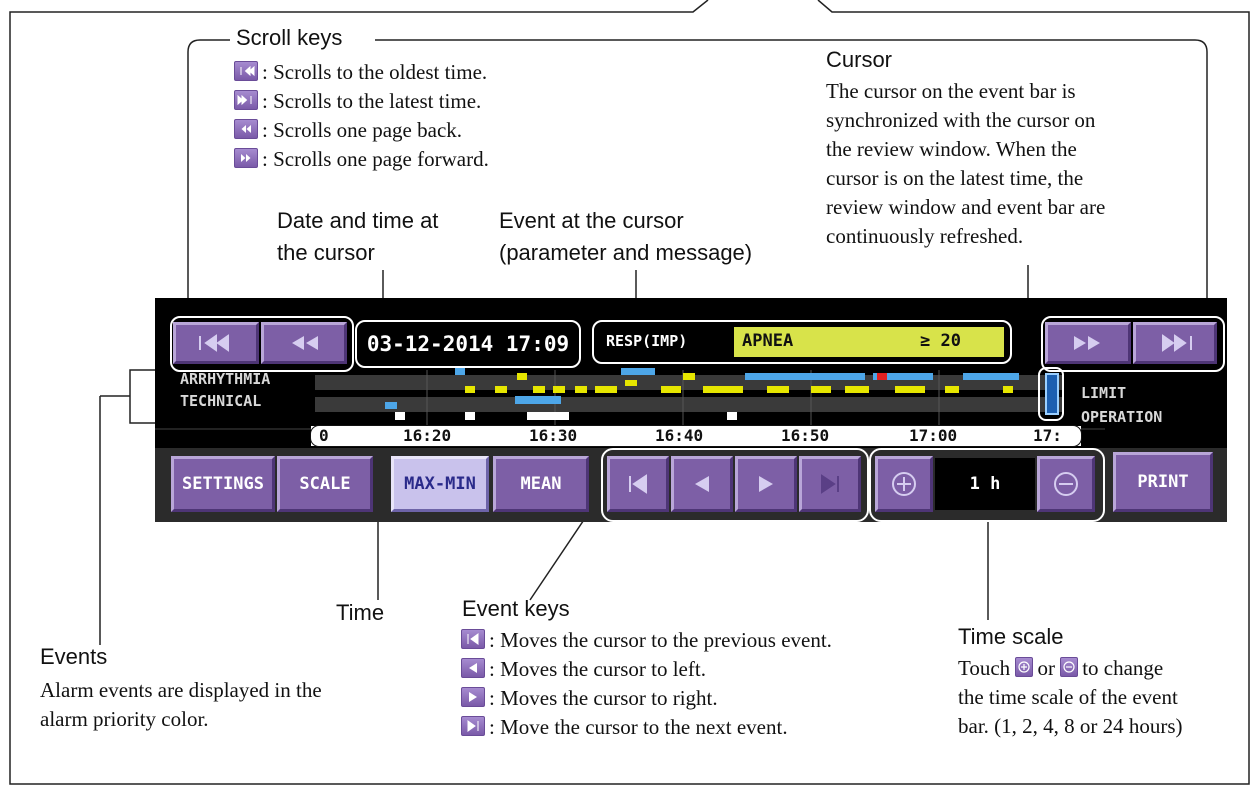  Describe the element at coordinates (74, 656) in the screenshot. I see `events-title: Events` at that location.